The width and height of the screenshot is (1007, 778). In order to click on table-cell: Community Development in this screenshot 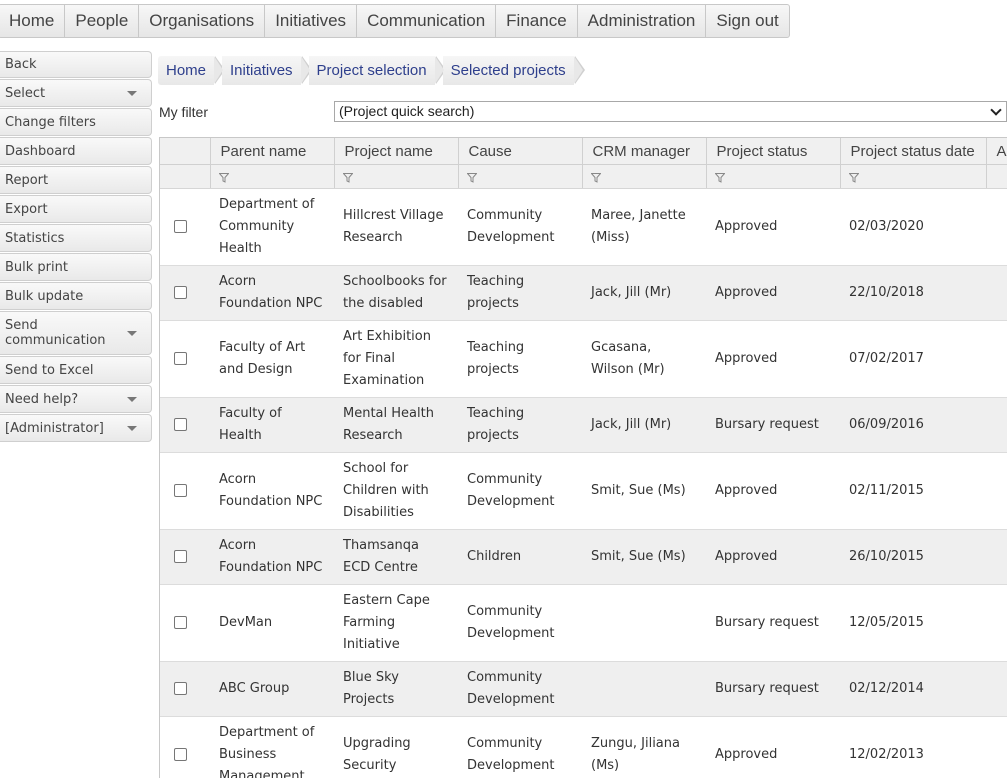, I will do `click(520, 689)`.